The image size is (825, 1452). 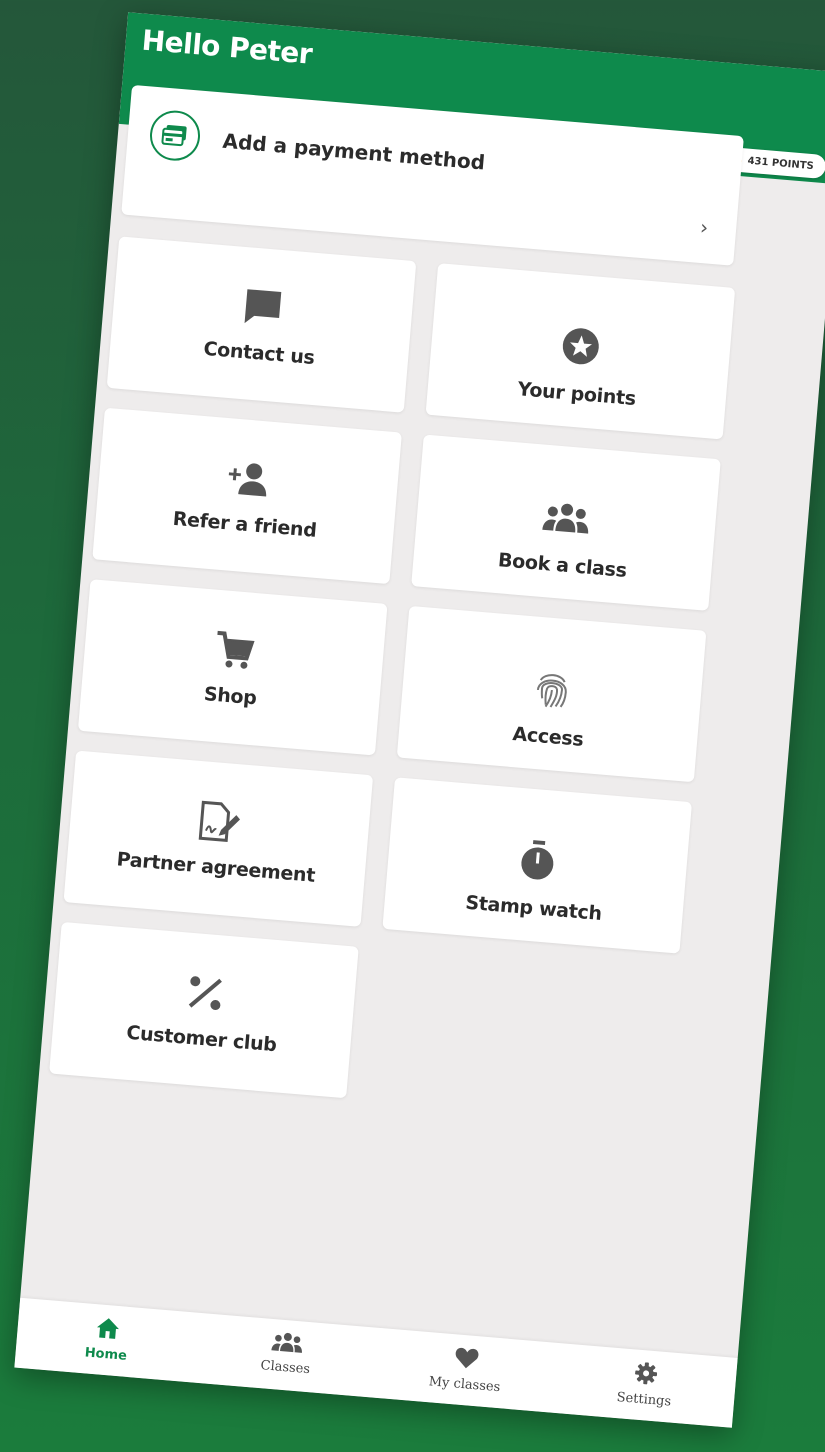 I want to click on stopwatch-icon, so click(x=537, y=860).